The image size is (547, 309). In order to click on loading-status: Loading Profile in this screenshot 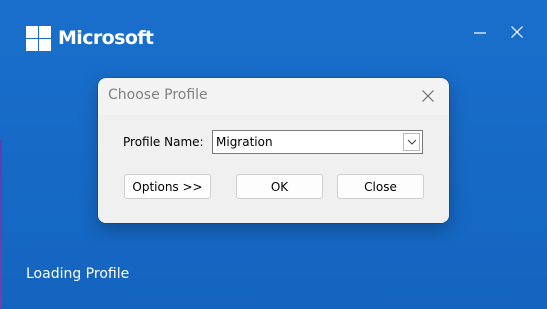, I will do `click(78, 274)`.